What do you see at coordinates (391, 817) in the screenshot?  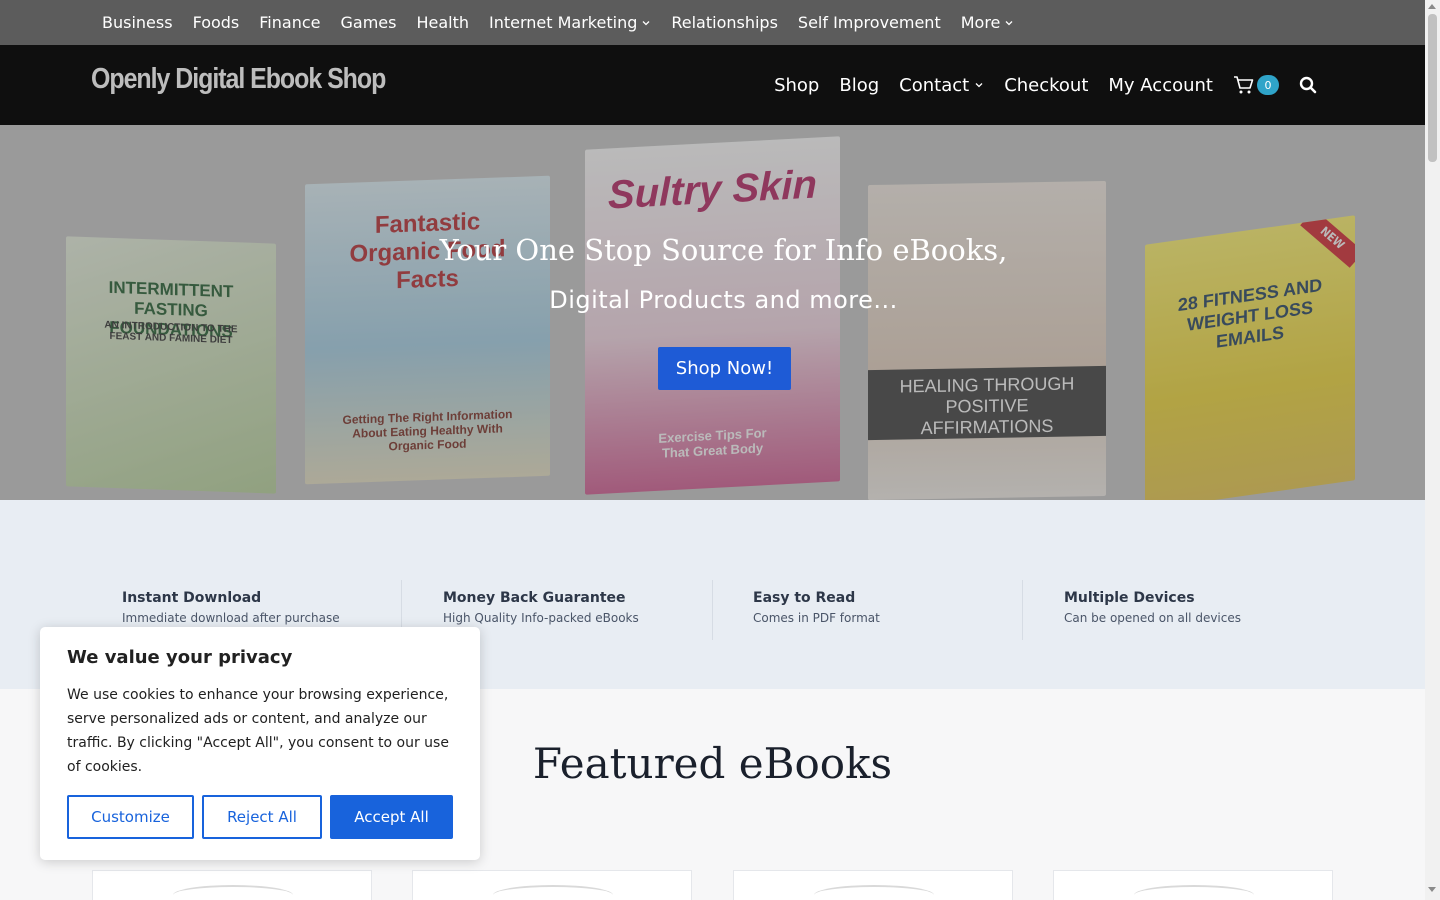 I see `accept-all-button: Accept All` at bounding box center [391, 817].